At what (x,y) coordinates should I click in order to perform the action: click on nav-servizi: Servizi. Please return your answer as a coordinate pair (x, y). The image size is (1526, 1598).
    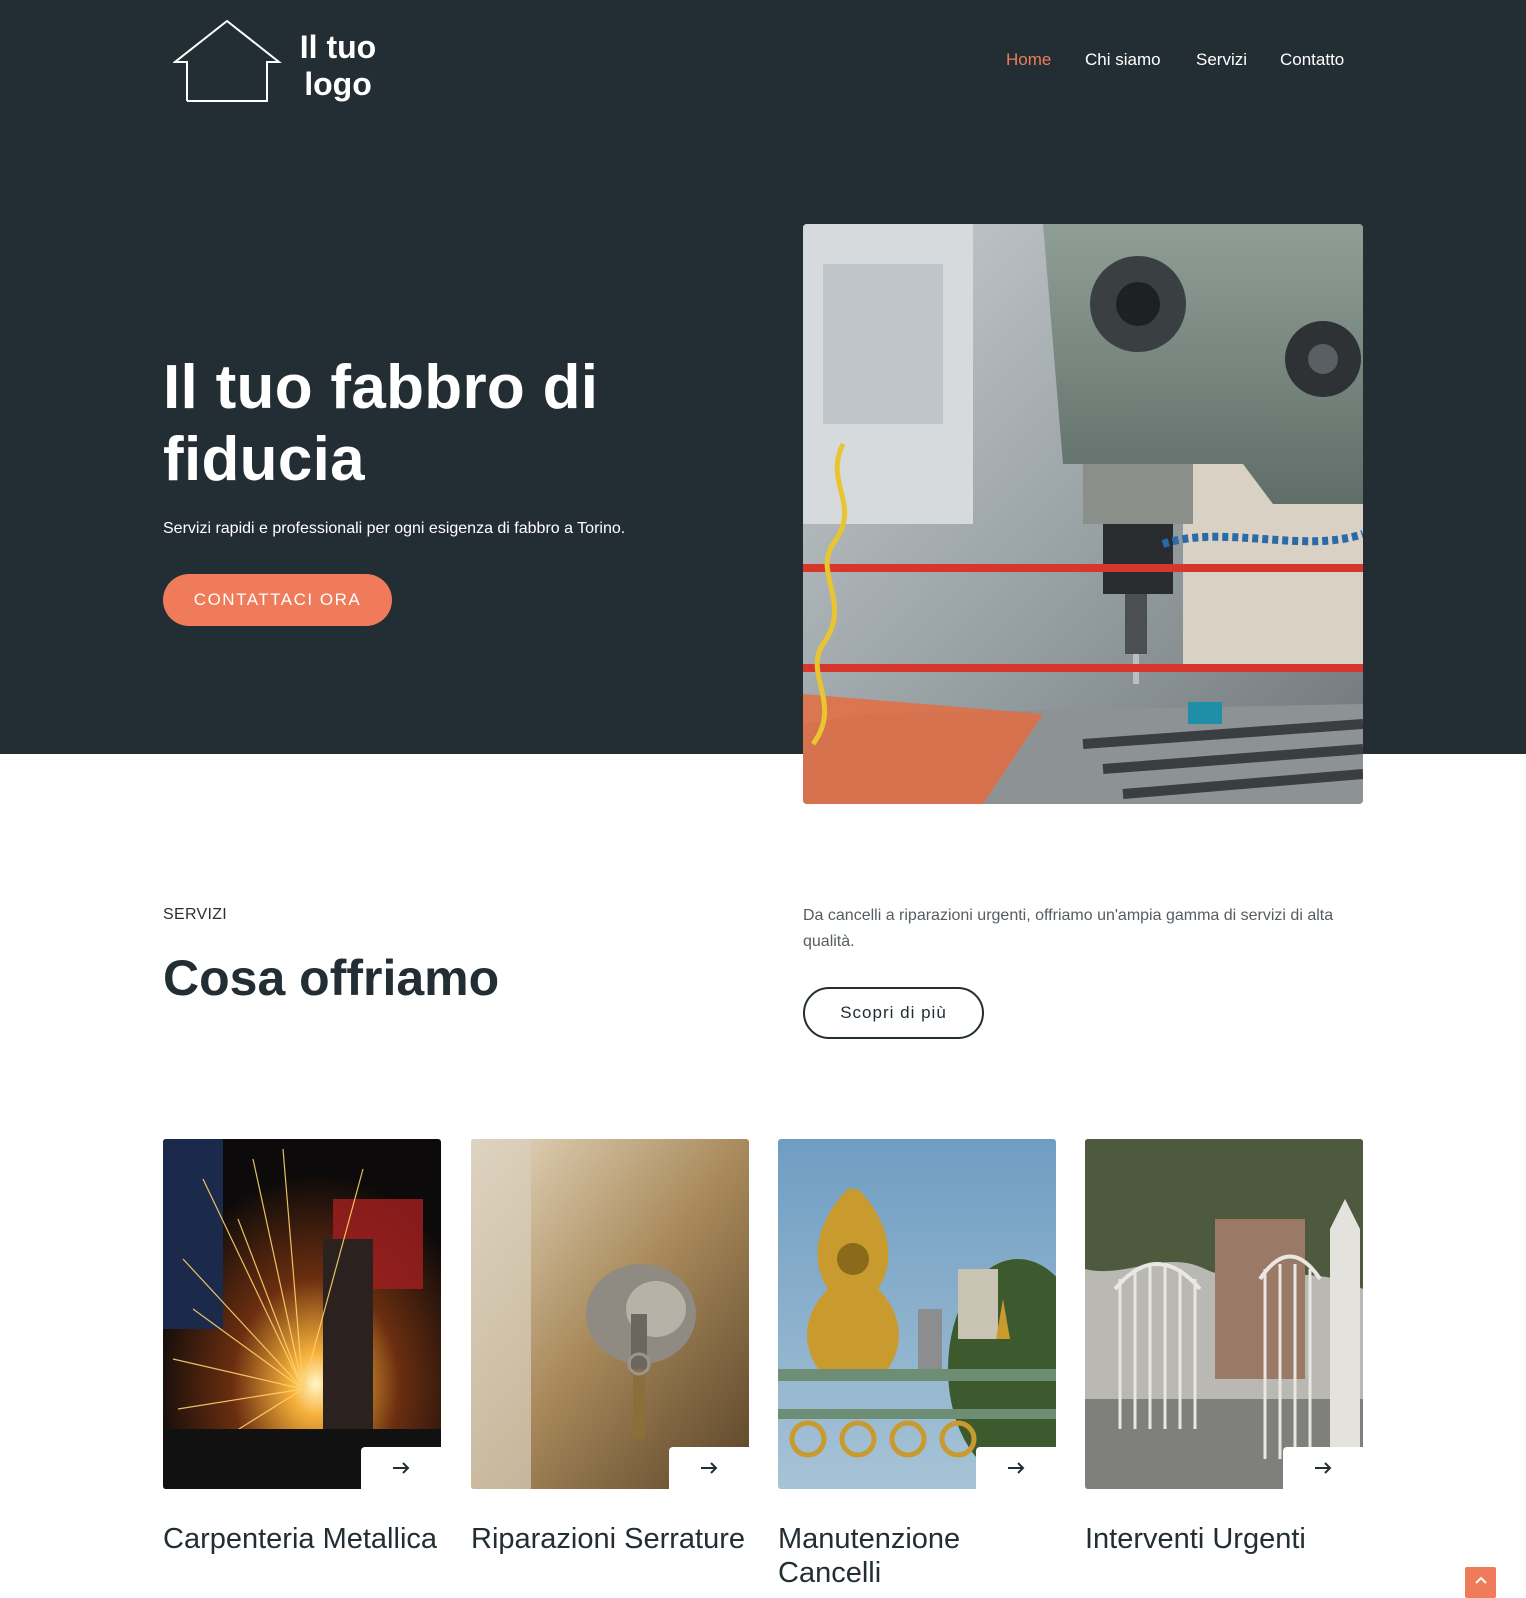
    Looking at the image, I should click on (1221, 62).